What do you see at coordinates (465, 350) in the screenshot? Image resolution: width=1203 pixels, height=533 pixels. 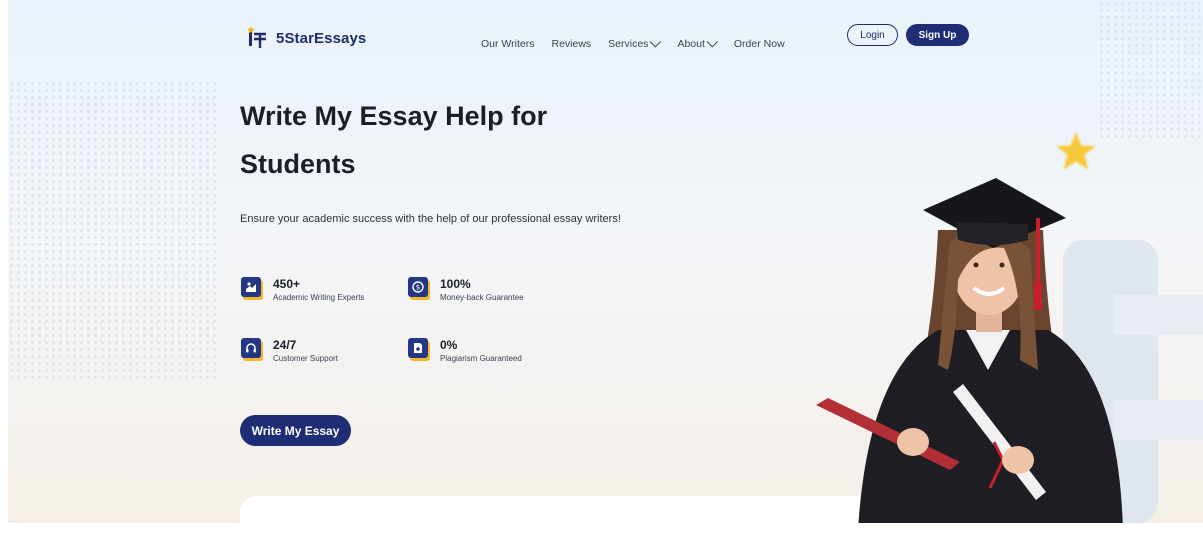 I see `feature-plagiarism: 0% Plagiarism Guaranteed` at bounding box center [465, 350].